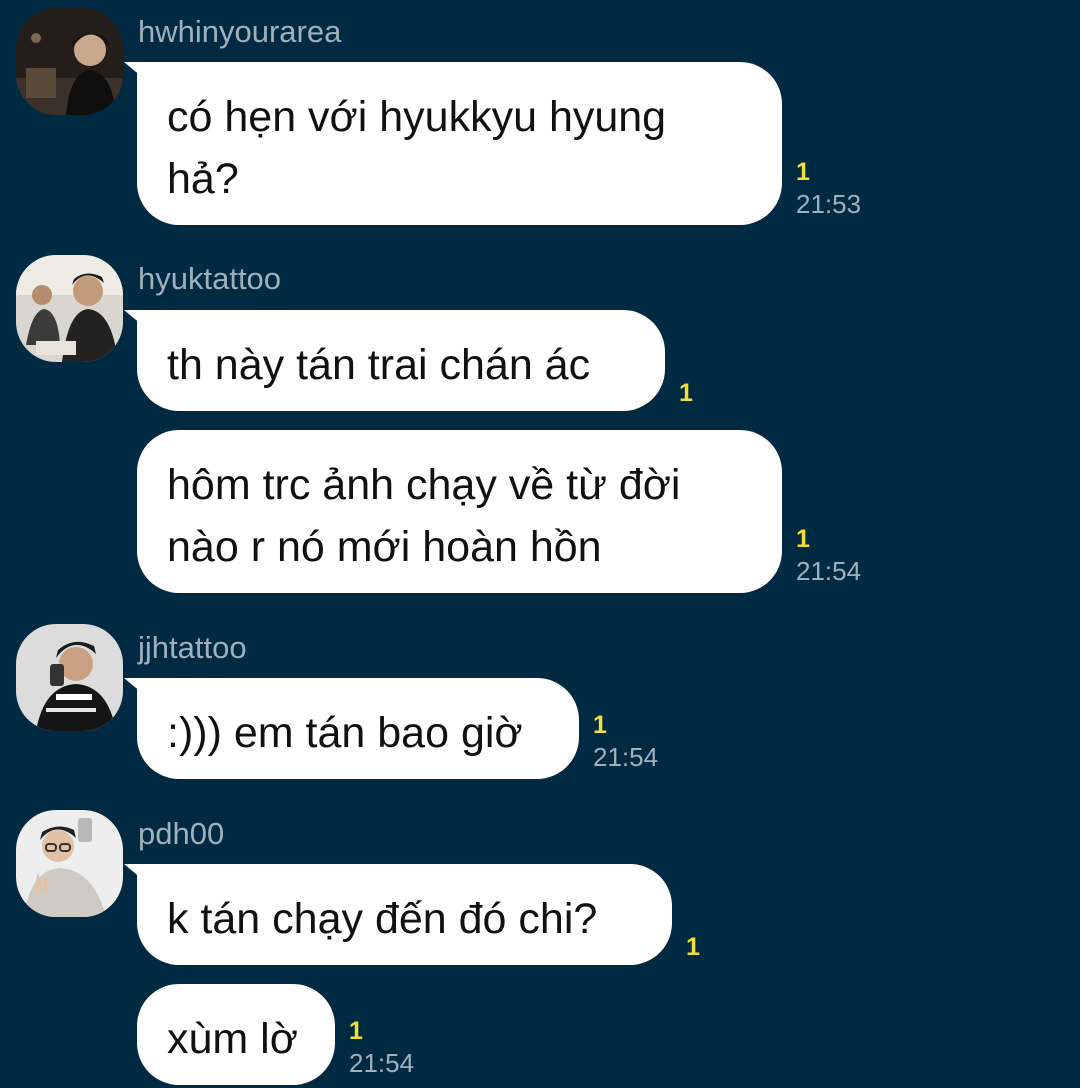 This screenshot has width=1080, height=1088. I want to click on message-text-line: có hẹn với hyukkyu hyung, so click(417, 117).